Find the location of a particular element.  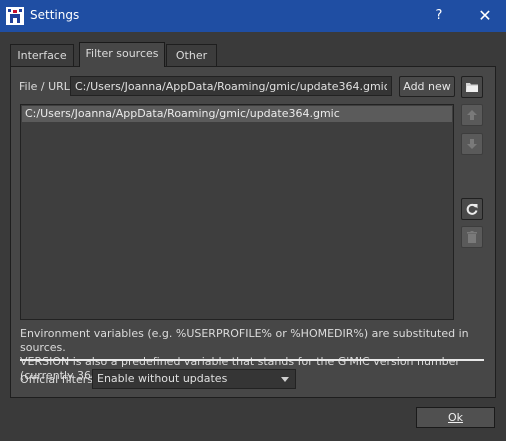

folder-open-icon is located at coordinates (472, 87).